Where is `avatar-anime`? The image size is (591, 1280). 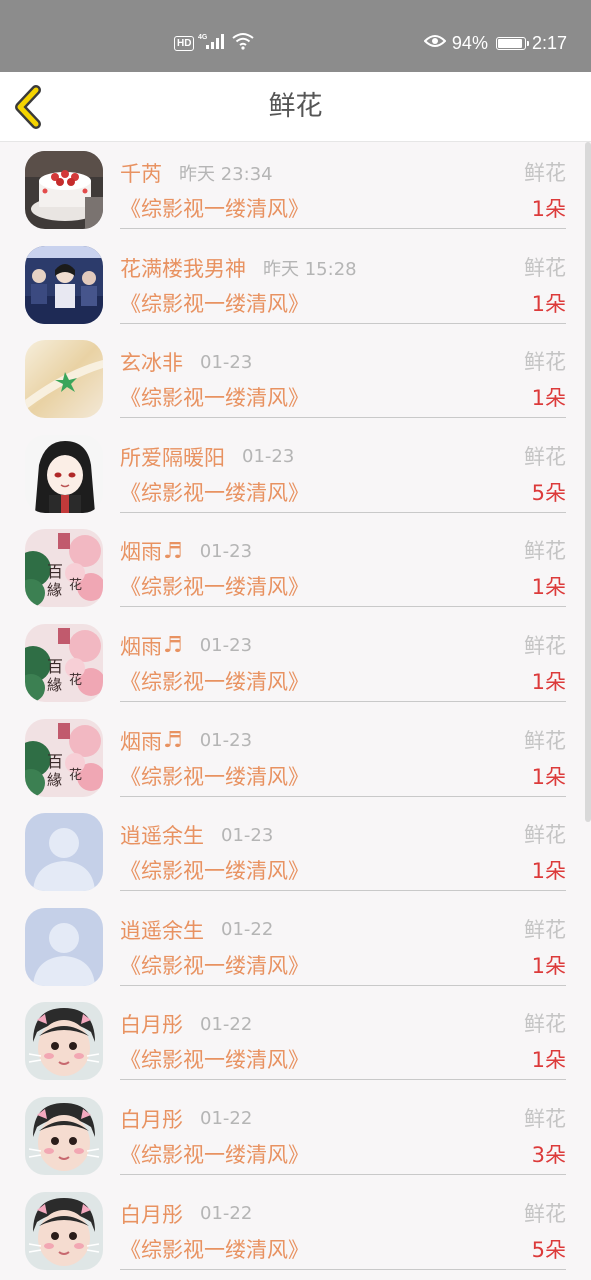
avatar-anime is located at coordinates (64, 473).